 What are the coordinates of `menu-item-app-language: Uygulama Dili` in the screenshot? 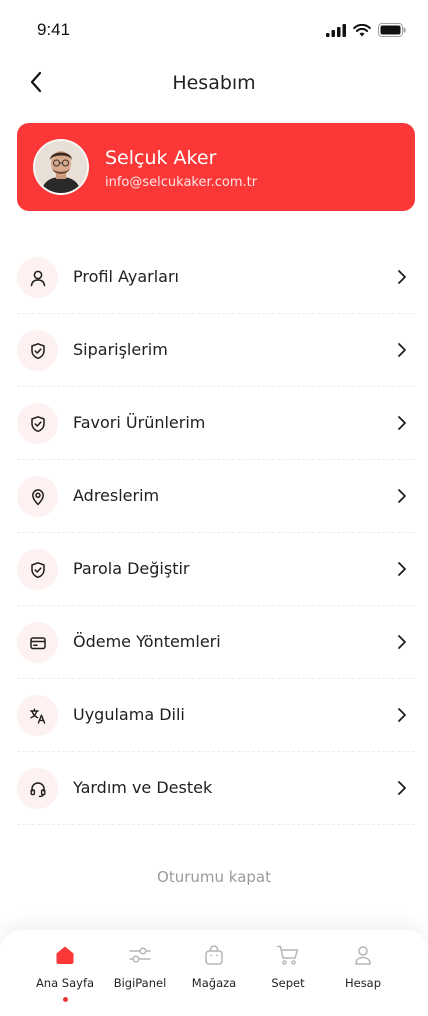 It's located at (216, 715).